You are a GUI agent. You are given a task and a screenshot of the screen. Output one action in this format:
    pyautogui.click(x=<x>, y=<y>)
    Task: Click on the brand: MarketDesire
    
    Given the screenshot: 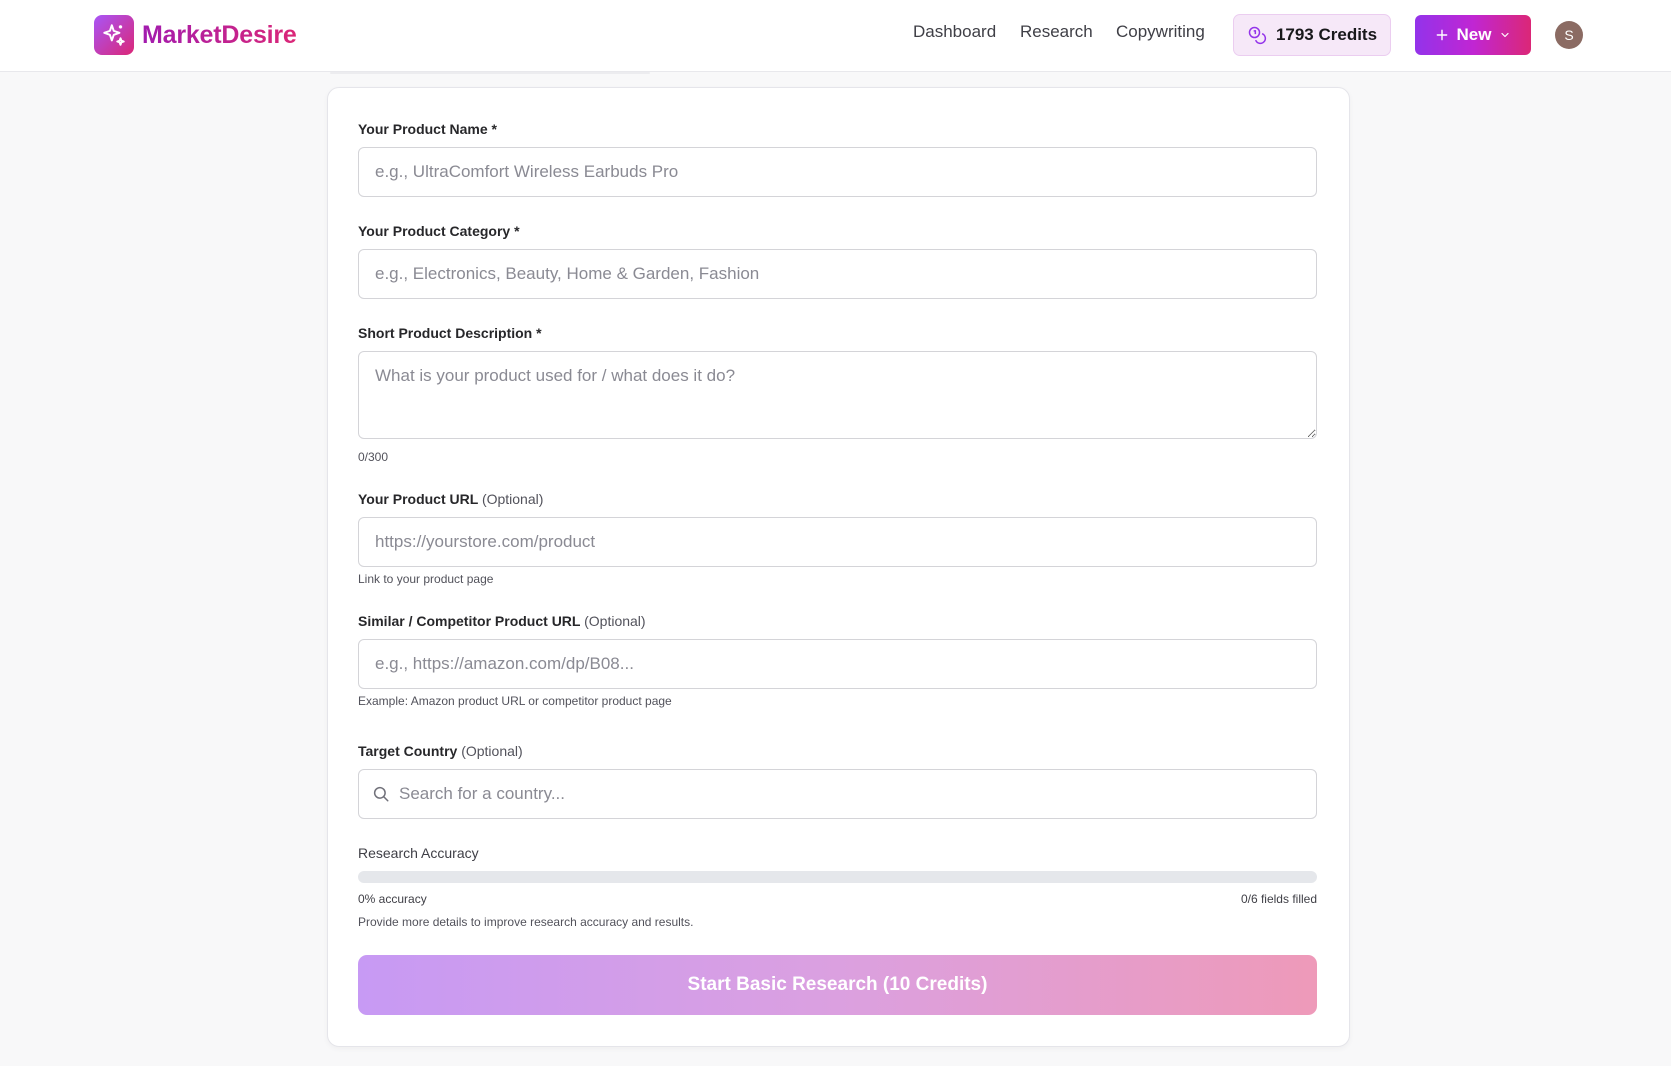 What is the action you would take?
    pyautogui.click(x=195, y=35)
    